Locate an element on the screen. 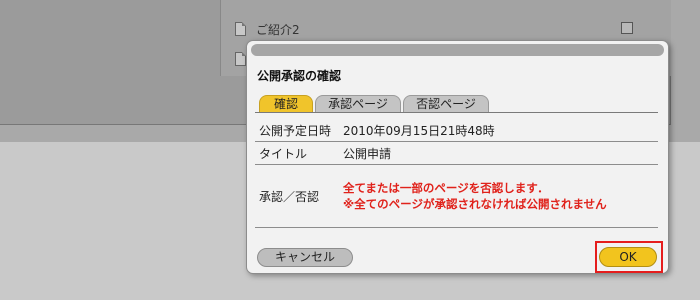 This screenshot has width=700, height=300. title-label: タイトル is located at coordinates (283, 153).